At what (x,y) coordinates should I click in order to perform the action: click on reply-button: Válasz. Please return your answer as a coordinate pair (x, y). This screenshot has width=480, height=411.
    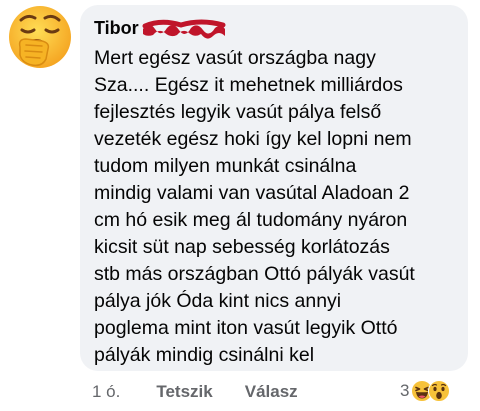
    Looking at the image, I should click on (271, 392).